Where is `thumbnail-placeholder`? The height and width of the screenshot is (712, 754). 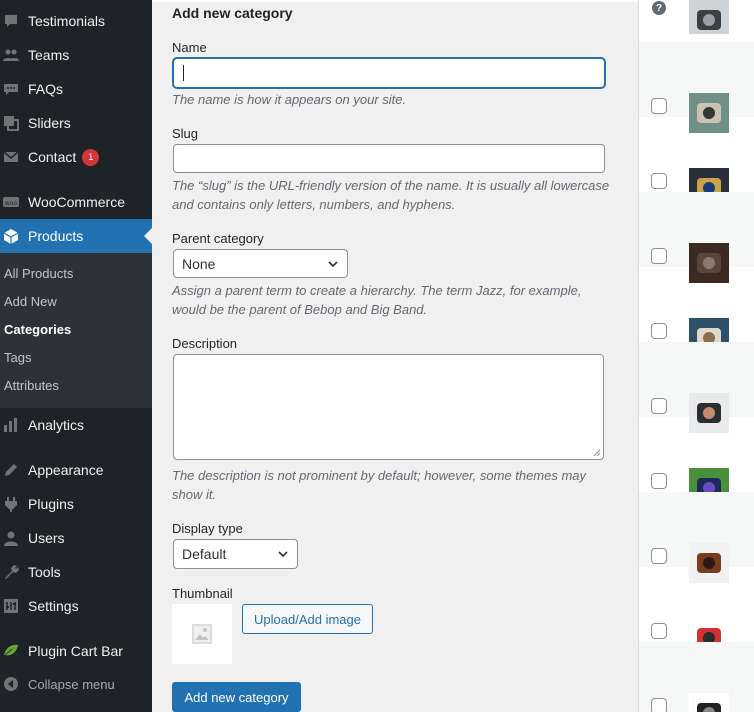
thumbnail-placeholder is located at coordinates (202, 634).